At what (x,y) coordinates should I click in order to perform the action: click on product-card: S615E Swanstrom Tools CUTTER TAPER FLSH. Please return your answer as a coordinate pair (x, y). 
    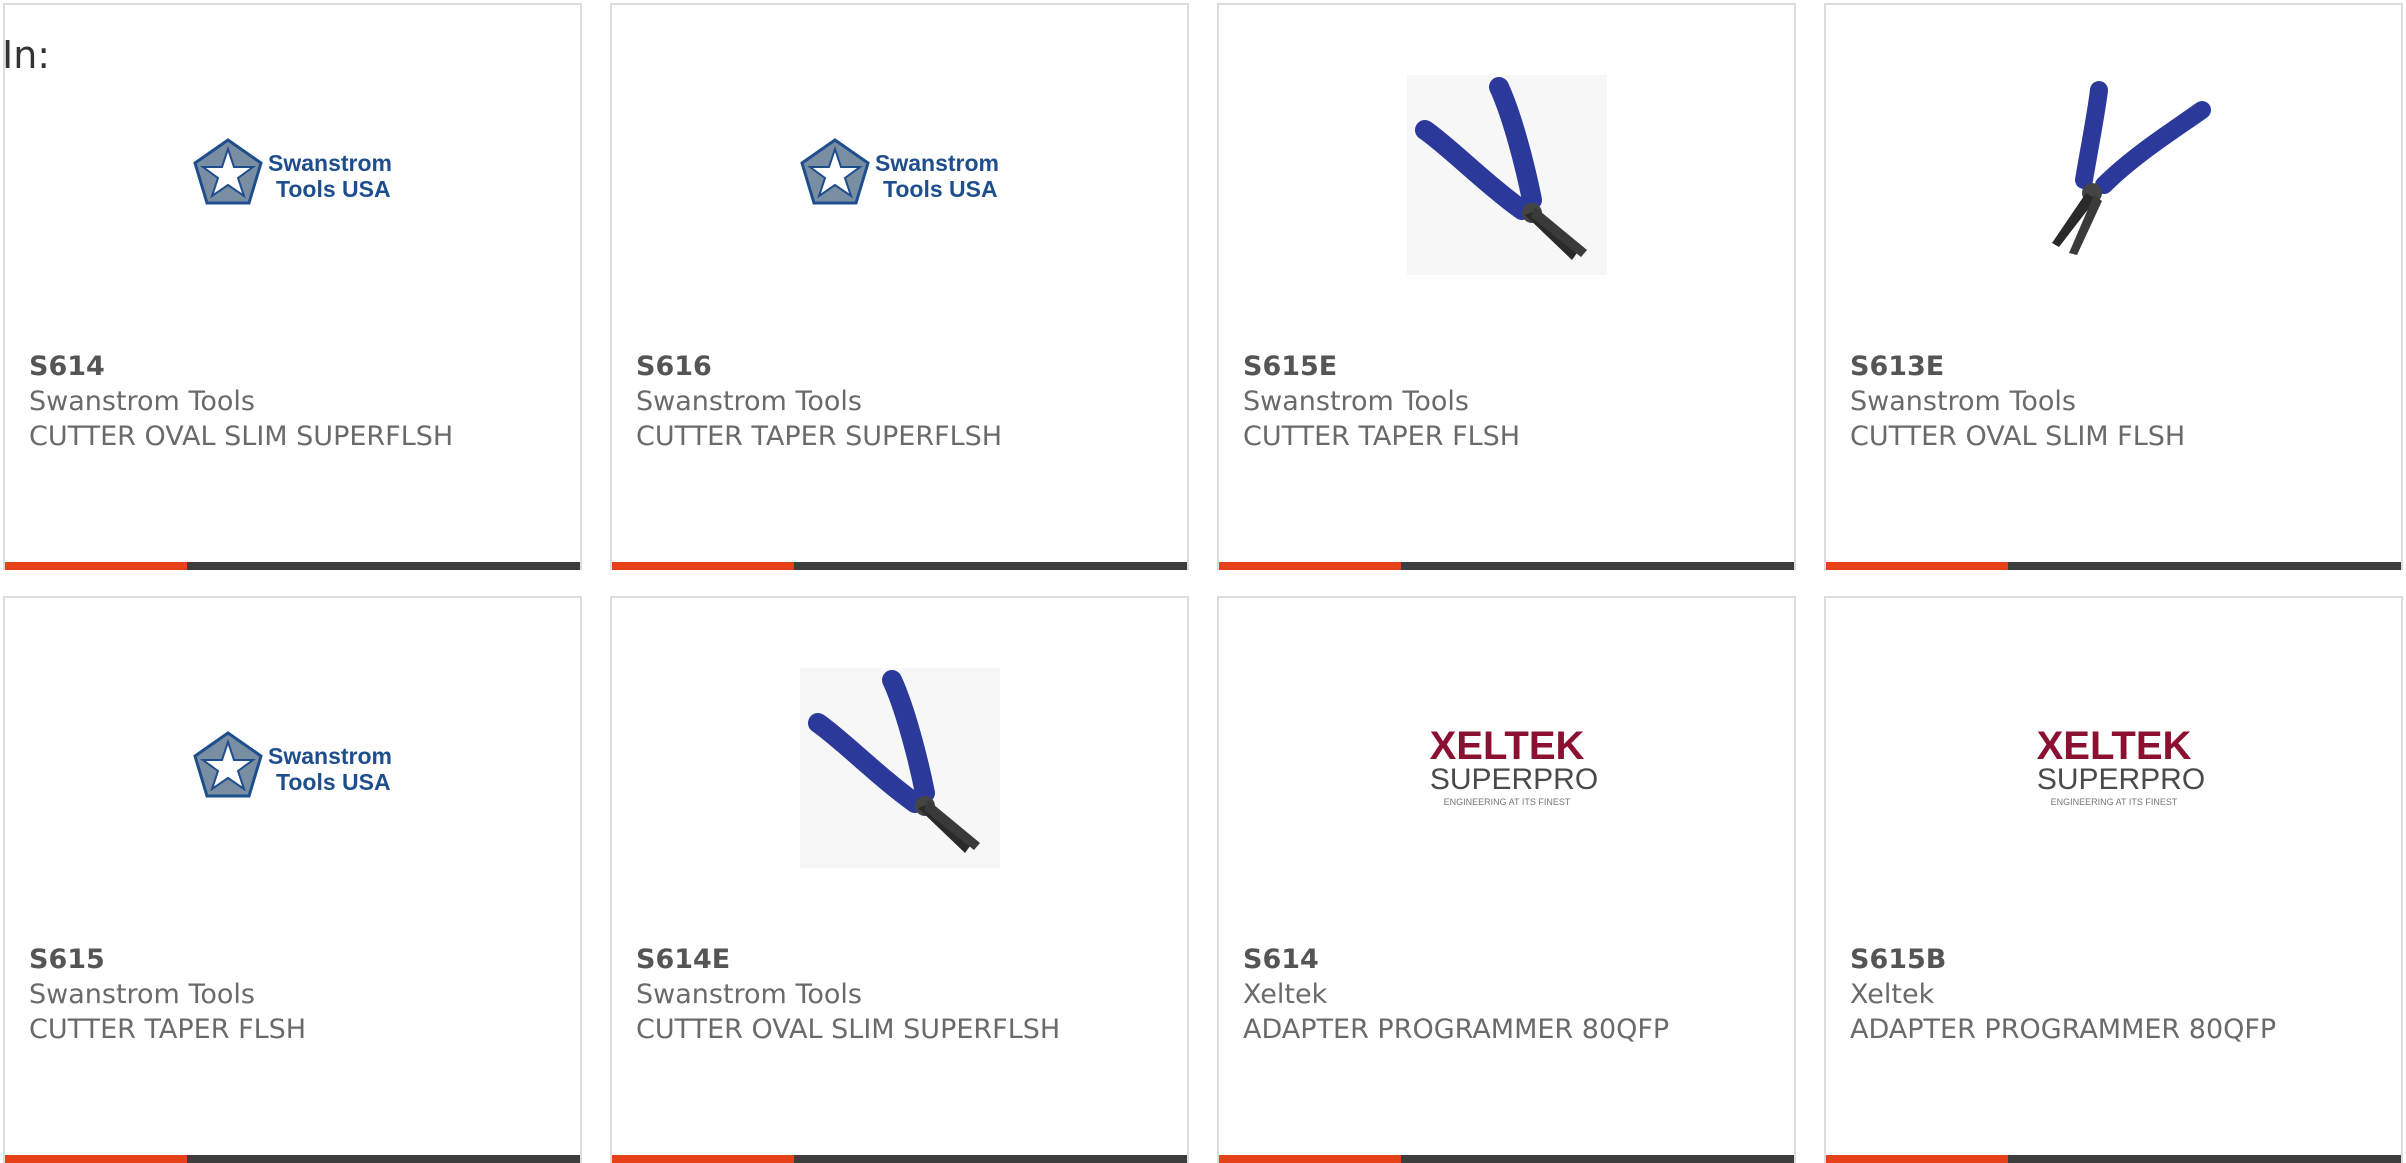
    Looking at the image, I should click on (1506, 286).